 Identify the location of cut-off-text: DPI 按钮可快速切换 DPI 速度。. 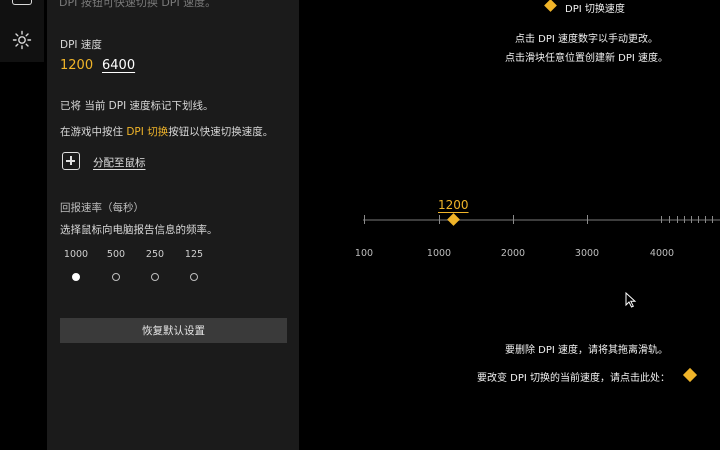
(138, 4).